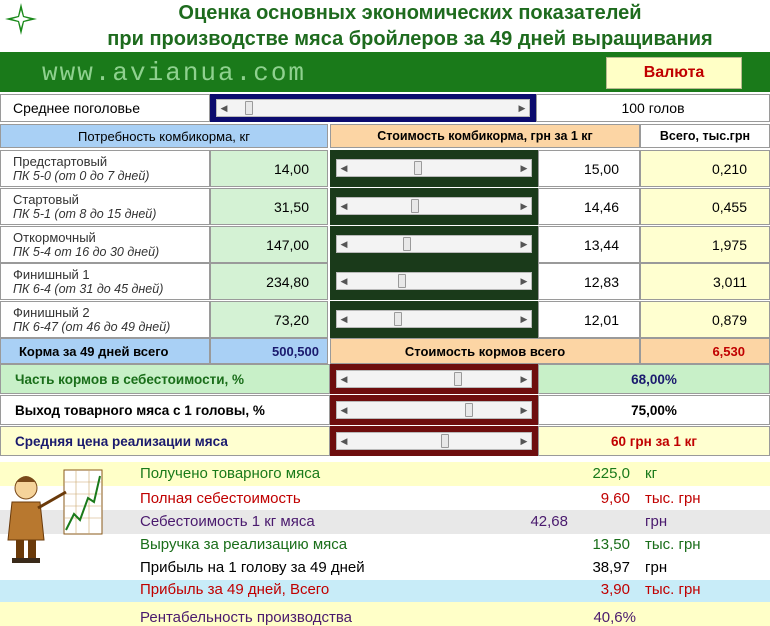 This screenshot has height=626, width=770. I want to click on result-label: Полная себестоимость, so click(220, 498).